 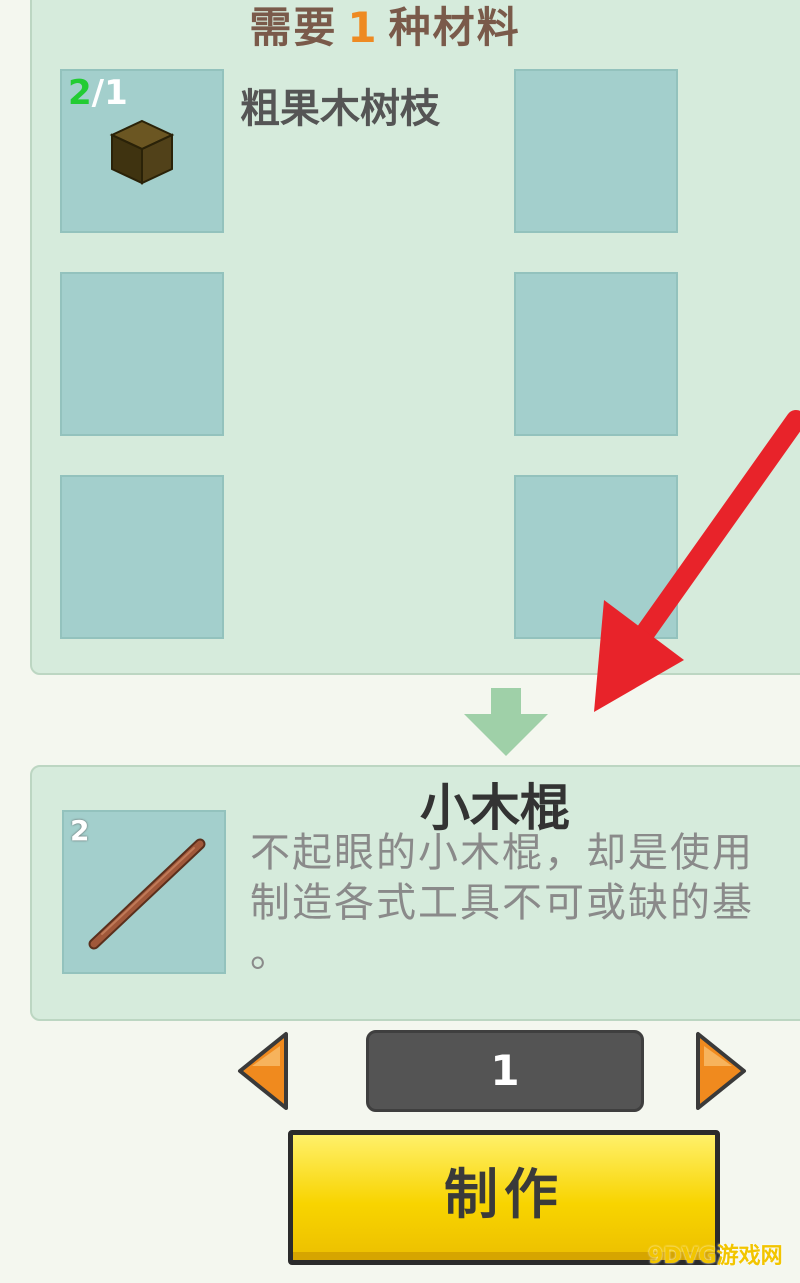 What do you see at coordinates (505, 1071) in the screenshot?
I see `quantity-display: 1` at bounding box center [505, 1071].